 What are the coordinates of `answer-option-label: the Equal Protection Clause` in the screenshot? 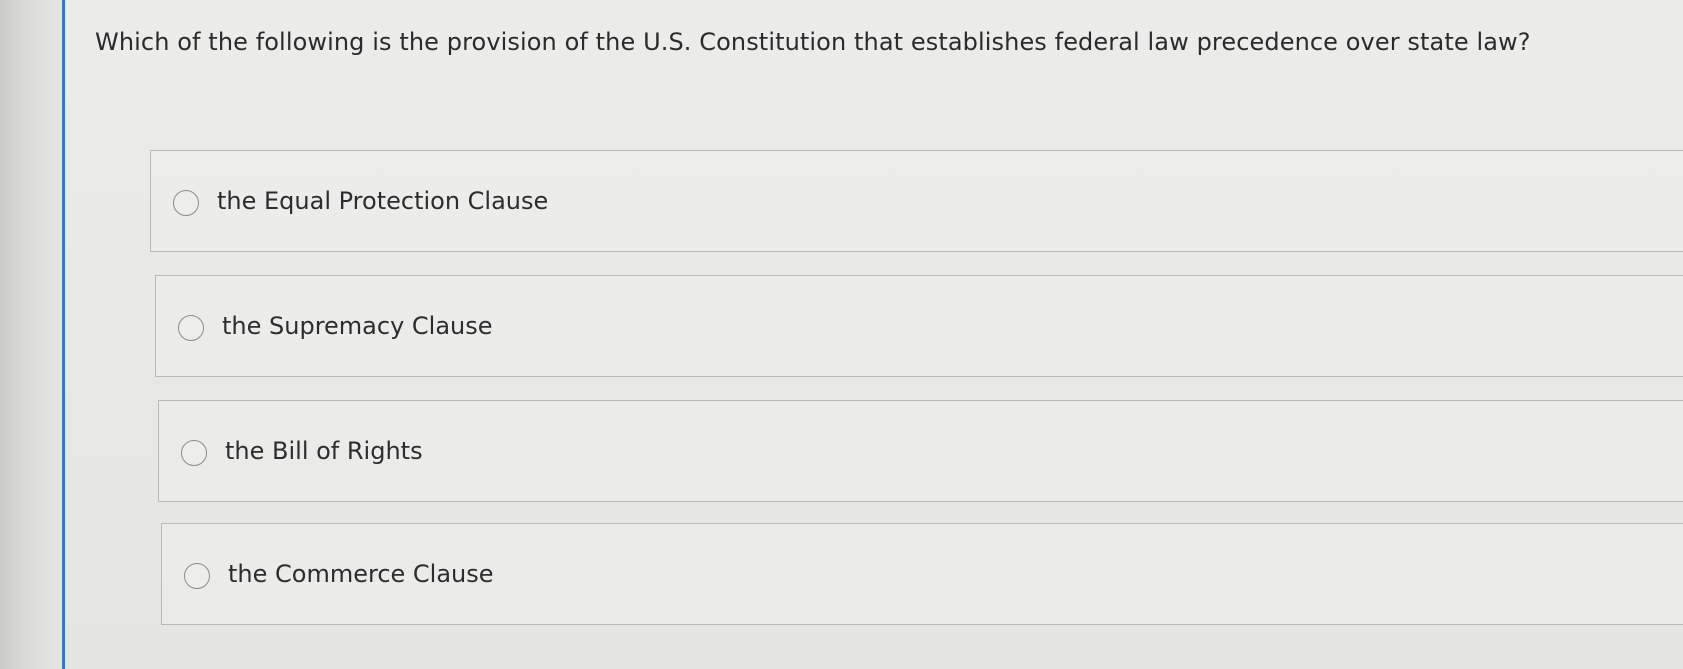 It's located at (383, 201).